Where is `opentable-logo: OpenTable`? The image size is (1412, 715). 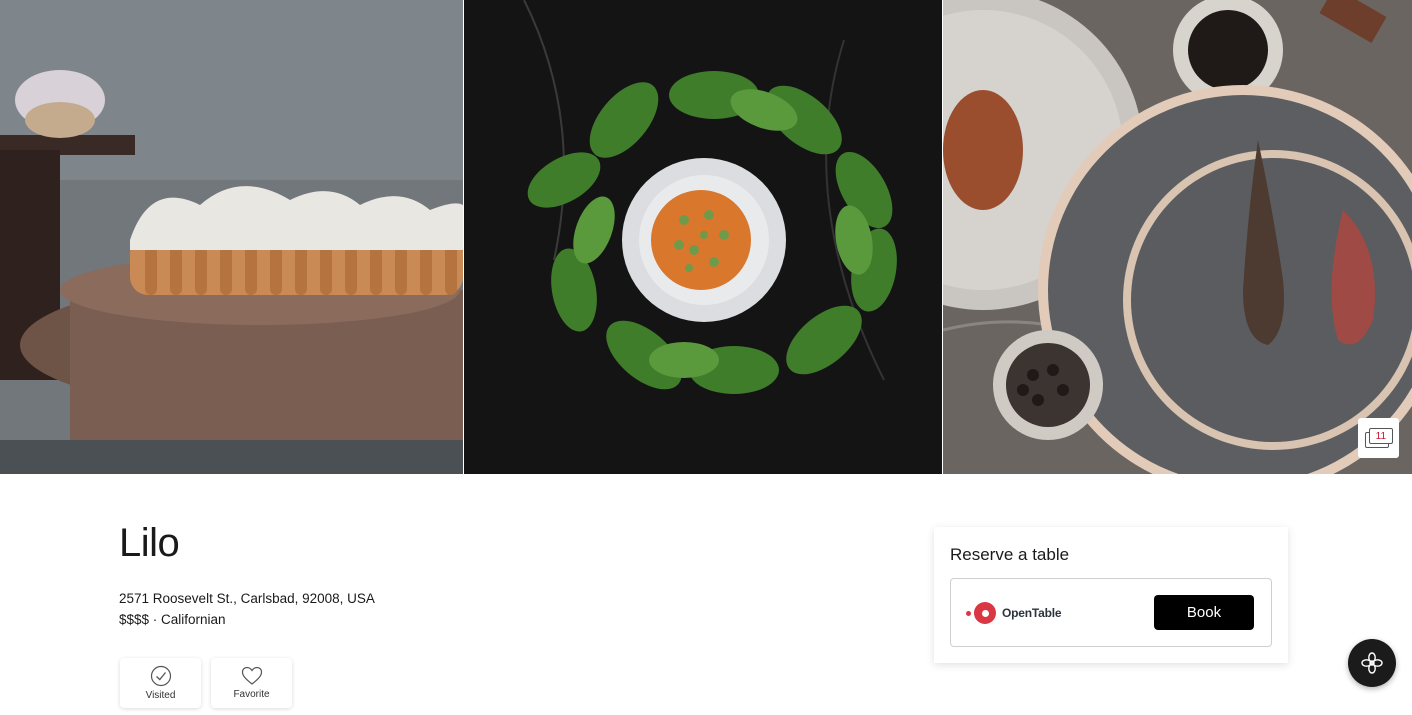 opentable-logo: OpenTable is located at coordinates (1014, 613).